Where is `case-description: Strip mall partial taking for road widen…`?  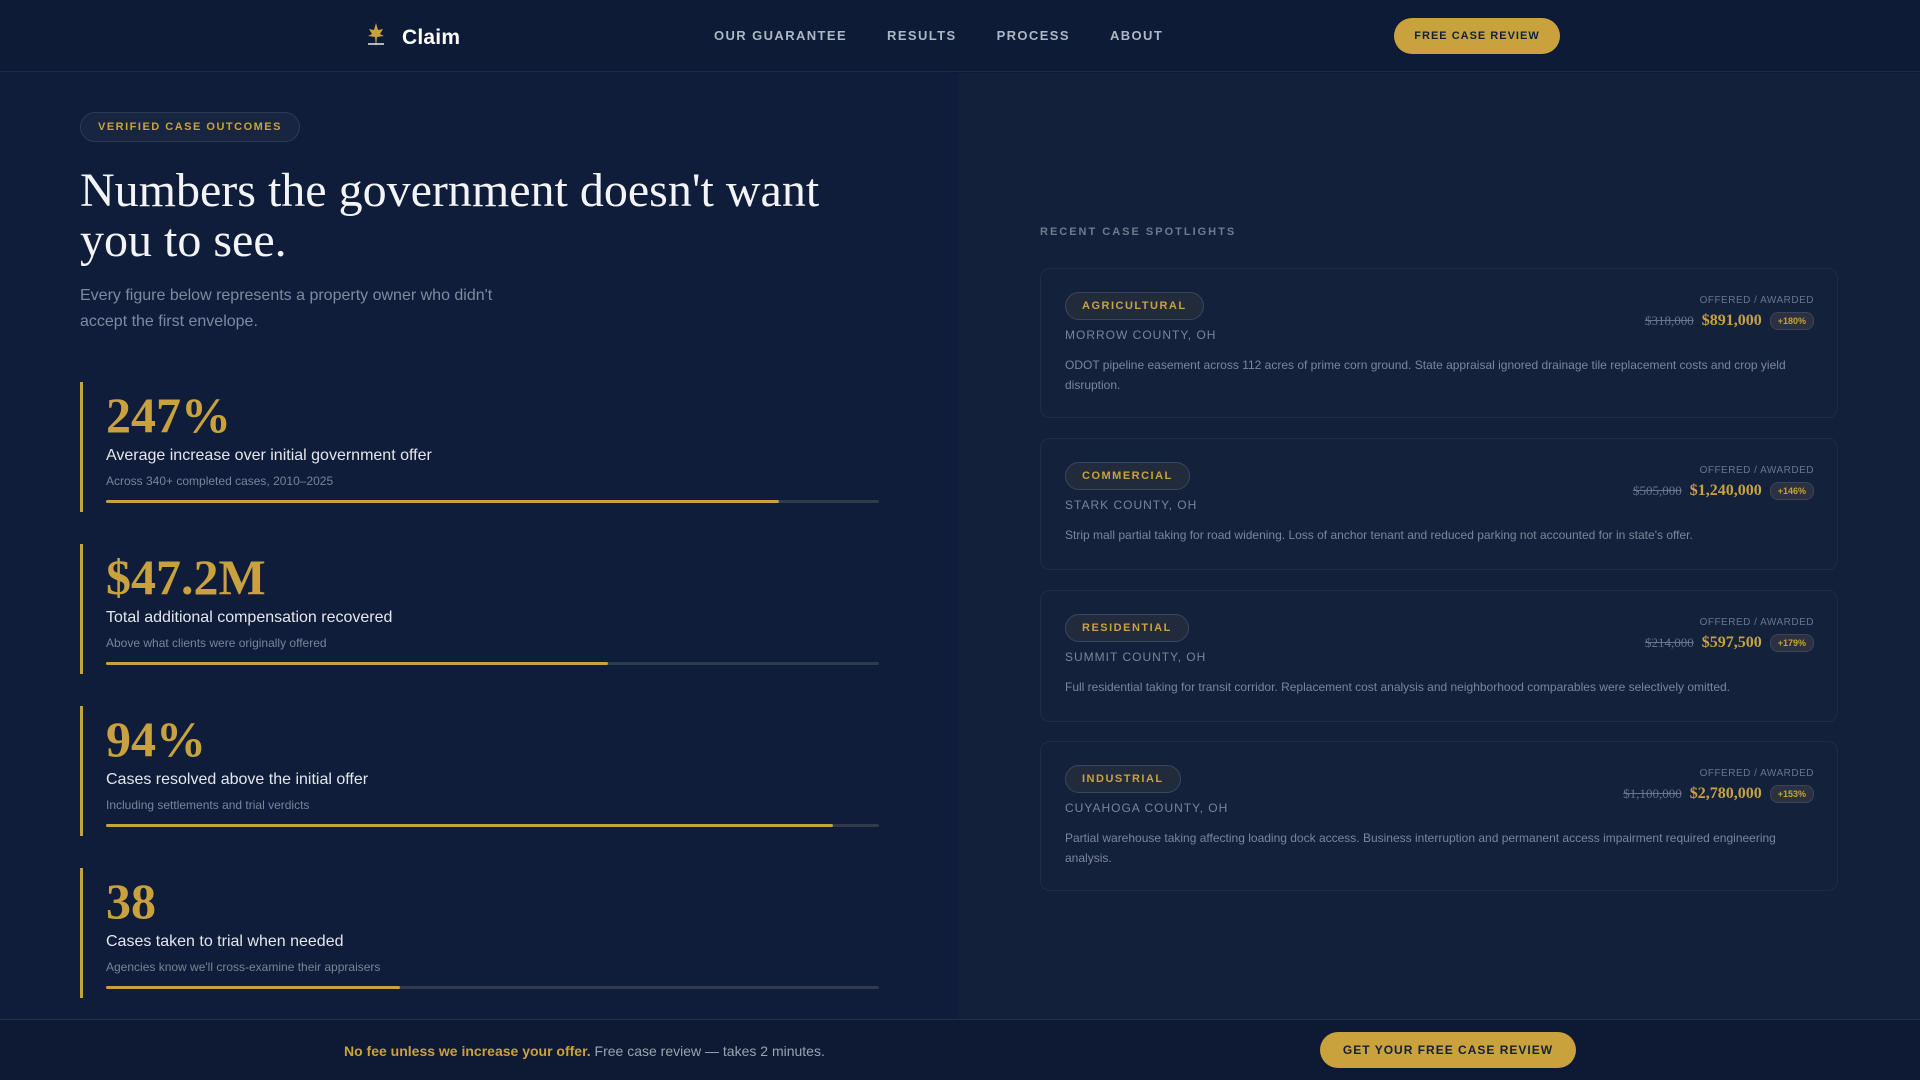
case-description: Strip mall partial taking for road widen… is located at coordinates (1379, 535).